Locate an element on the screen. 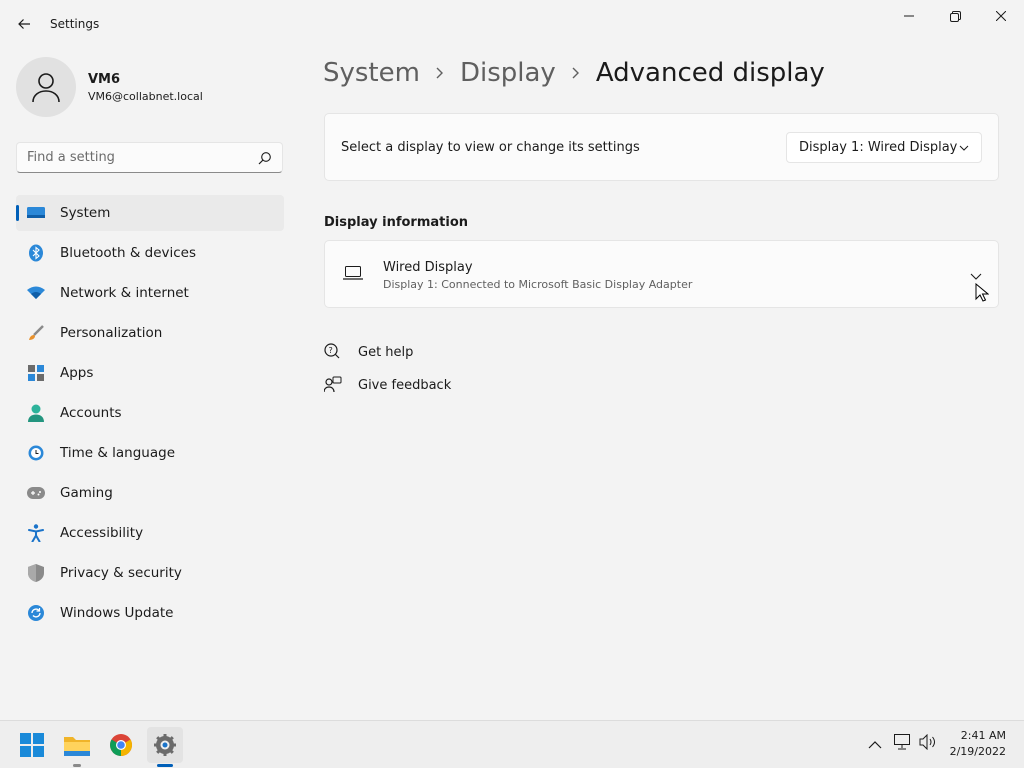  title-bar: Settings is located at coordinates (512, 24).